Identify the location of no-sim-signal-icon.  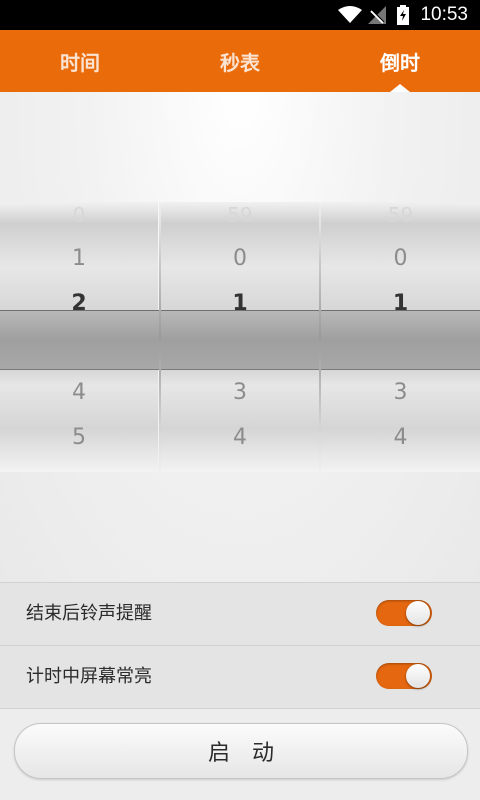
(377, 15).